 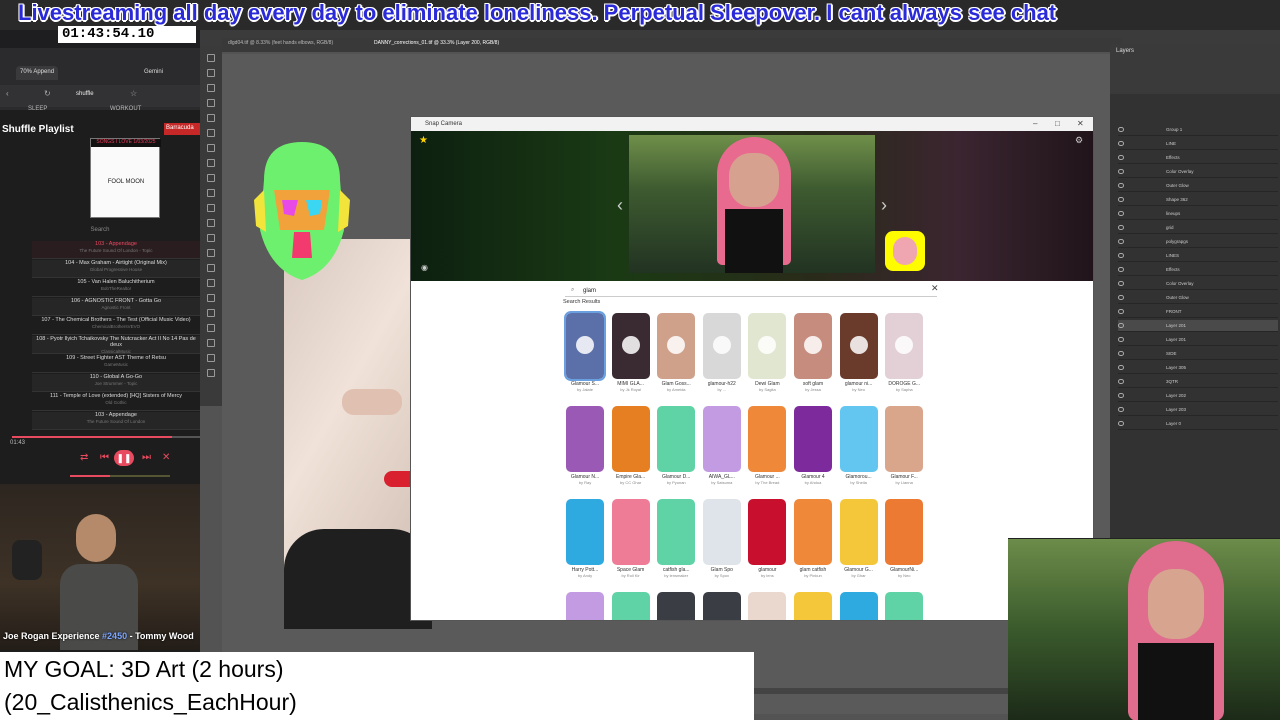 I want to click on bookmark-workout: WORKOUT, so click(x=125, y=109).